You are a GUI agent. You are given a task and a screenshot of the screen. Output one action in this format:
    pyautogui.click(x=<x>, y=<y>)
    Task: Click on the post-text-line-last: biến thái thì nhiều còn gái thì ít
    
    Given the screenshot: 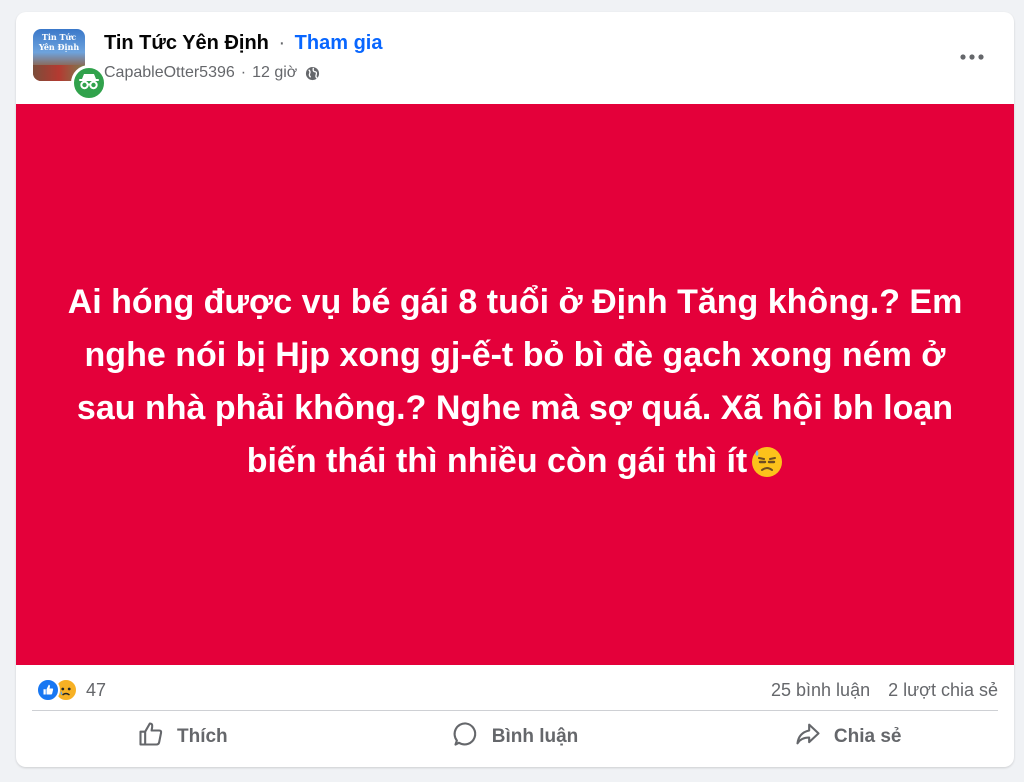 What is the action you would take?
    pyautogui.click(x=515, y=464)
    